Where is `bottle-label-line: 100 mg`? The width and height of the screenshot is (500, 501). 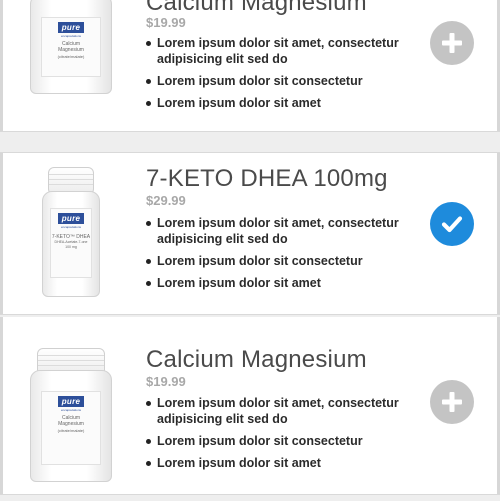 bottle-label-line: 100 mg is located at coordinates (71, 246).